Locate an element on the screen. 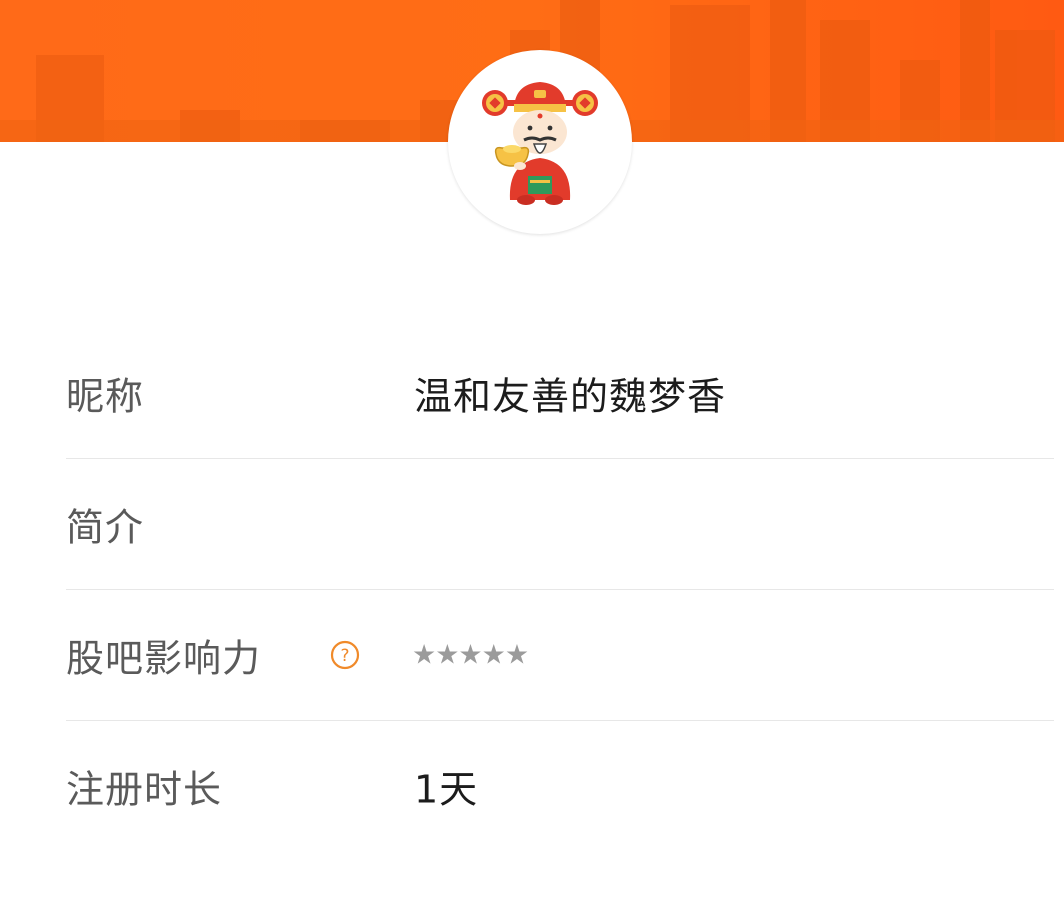 The image size is (1064, 910). register-duration-value: 1天 is located at coordinates (446, 789).